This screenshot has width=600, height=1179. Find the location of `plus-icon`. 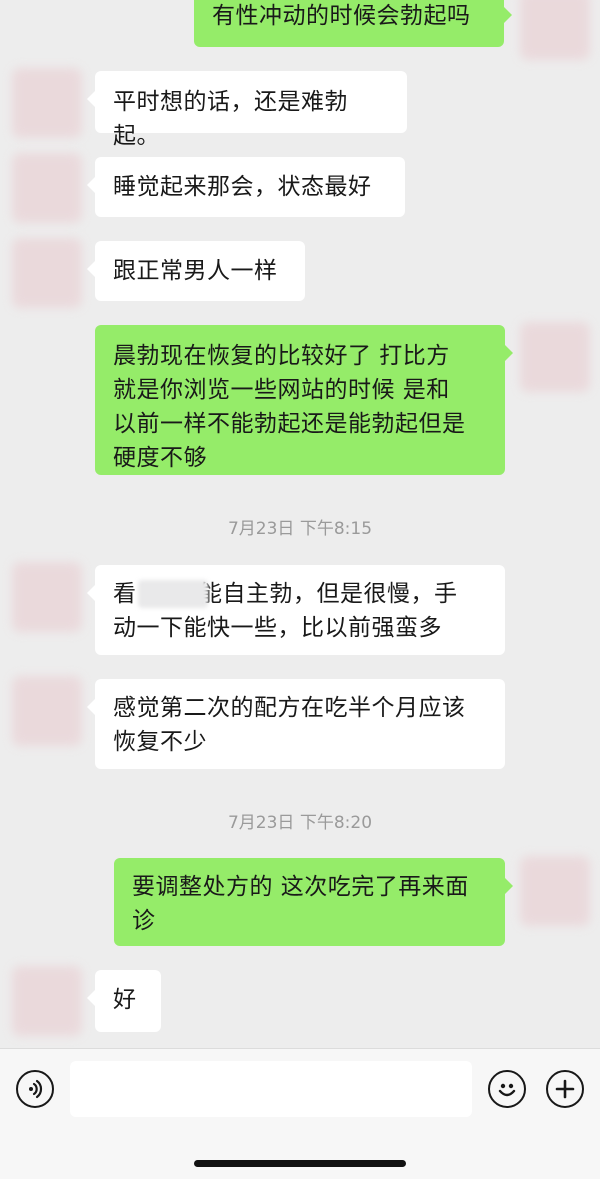

plus-icon is located at coordinates (565, 1089).